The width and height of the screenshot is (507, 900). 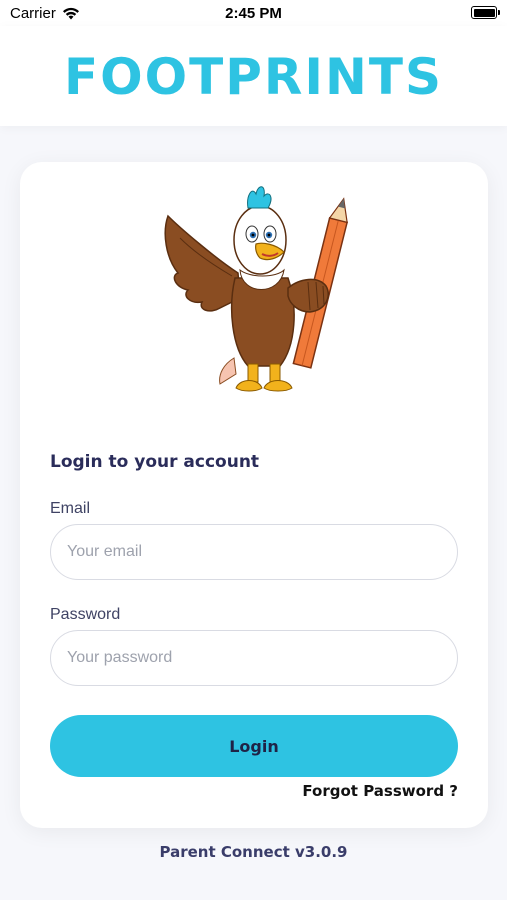 I want to click on forgot-password-link: Forgot Password ?, so click(x=380, y=791).